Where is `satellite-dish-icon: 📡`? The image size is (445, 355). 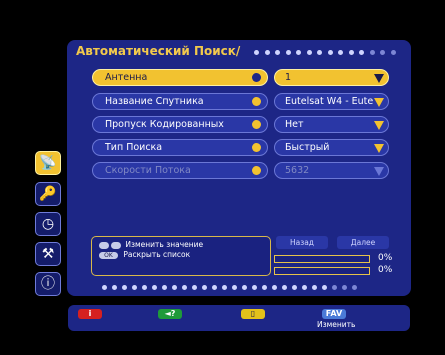 satellite-dish-icon: 📡 is located at coordinates (48, 163).